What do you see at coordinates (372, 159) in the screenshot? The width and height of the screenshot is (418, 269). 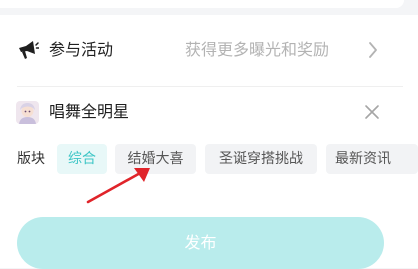 I see `section-chip-latest-news: 最新资讯` at bounding box center [372, 159].